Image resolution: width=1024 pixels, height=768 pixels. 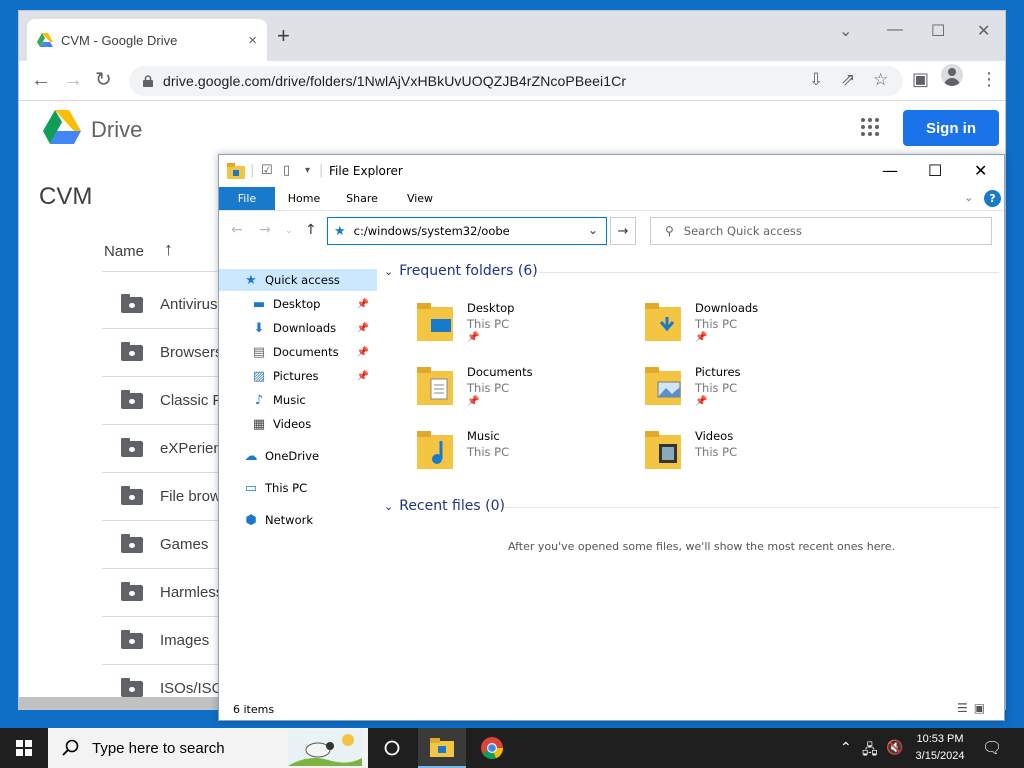 What do you see at coordinates (938, 31) in the screenshot?
I see `maximize-icon: ☐` at bounding box center [938, 31].